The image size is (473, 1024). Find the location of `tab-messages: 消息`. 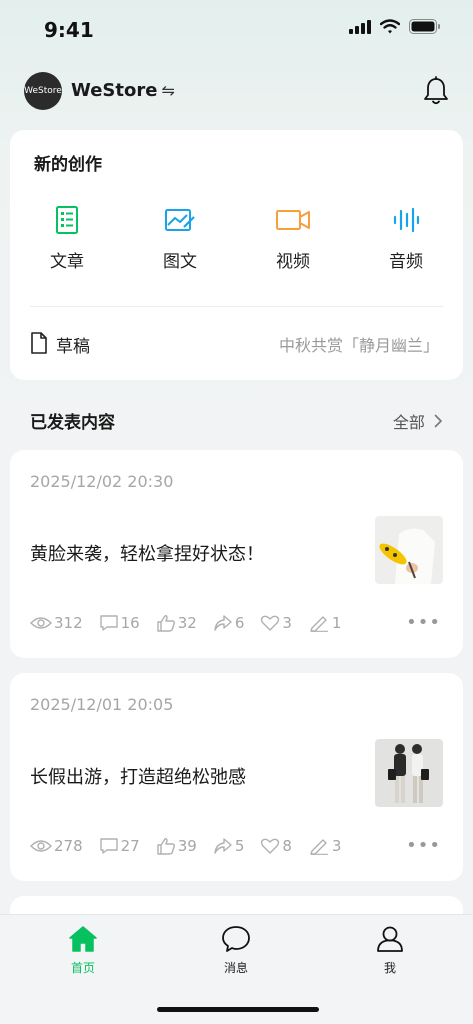

tab-messages: 消息 is located at coordinates (236, 950).